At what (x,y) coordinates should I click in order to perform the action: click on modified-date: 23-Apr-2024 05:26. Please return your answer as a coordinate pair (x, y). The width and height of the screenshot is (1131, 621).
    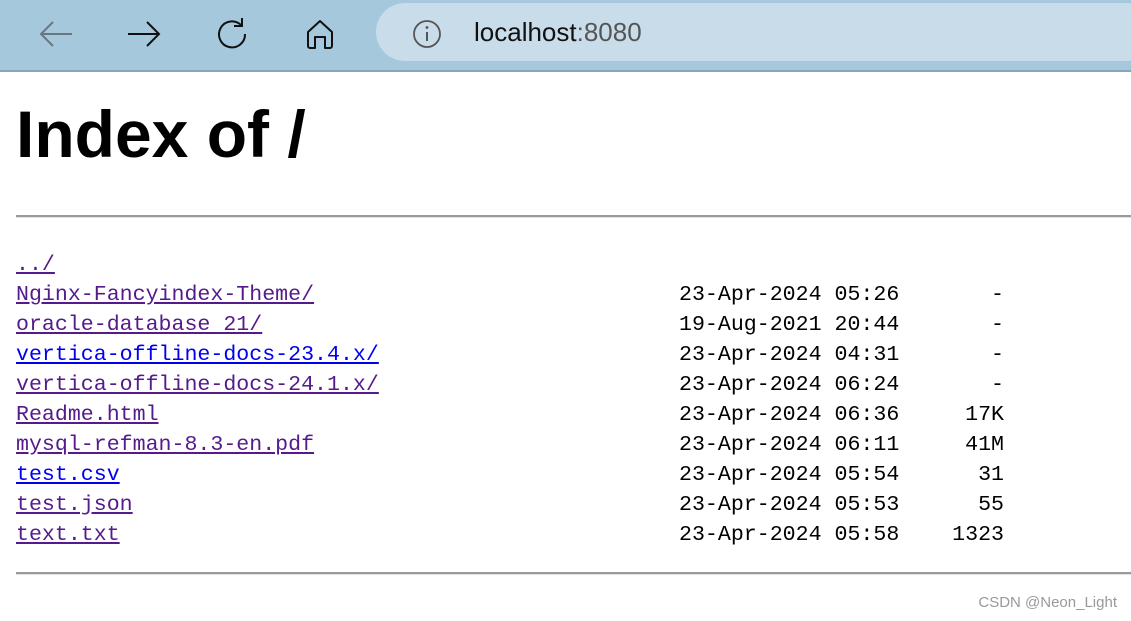
    Looking at the image, I should click on (789, 295).